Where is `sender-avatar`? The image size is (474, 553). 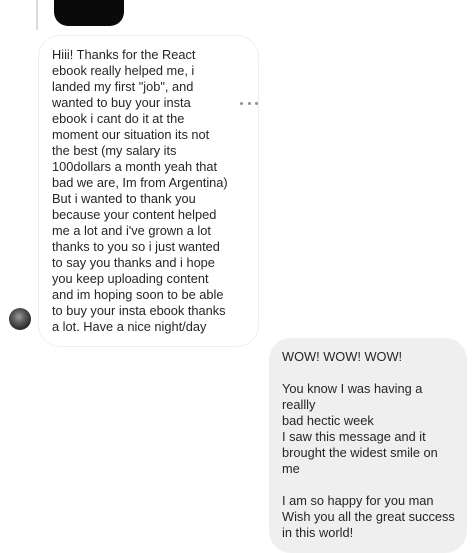 sender-avatar is located at coordinates (20, 319).